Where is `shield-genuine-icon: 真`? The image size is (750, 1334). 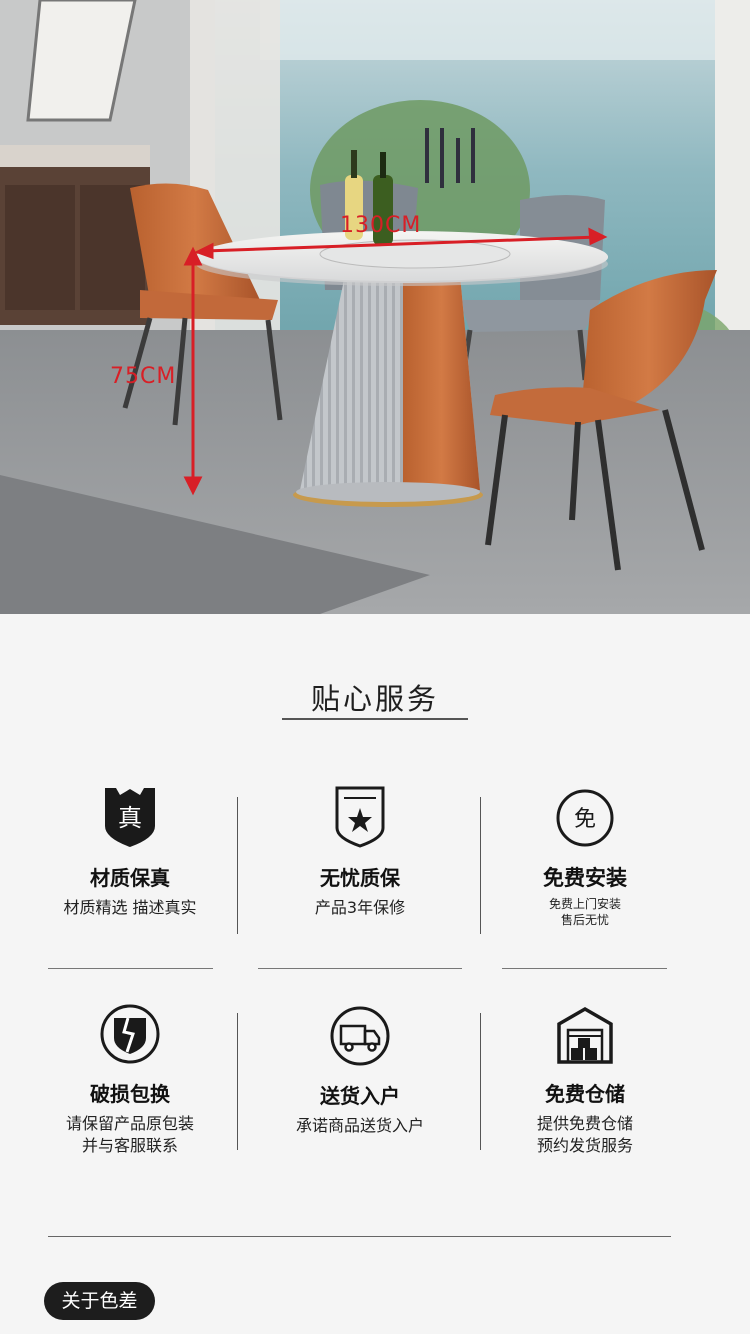
shield-genuine-icon: 真 is located at coordinates (130, 817).